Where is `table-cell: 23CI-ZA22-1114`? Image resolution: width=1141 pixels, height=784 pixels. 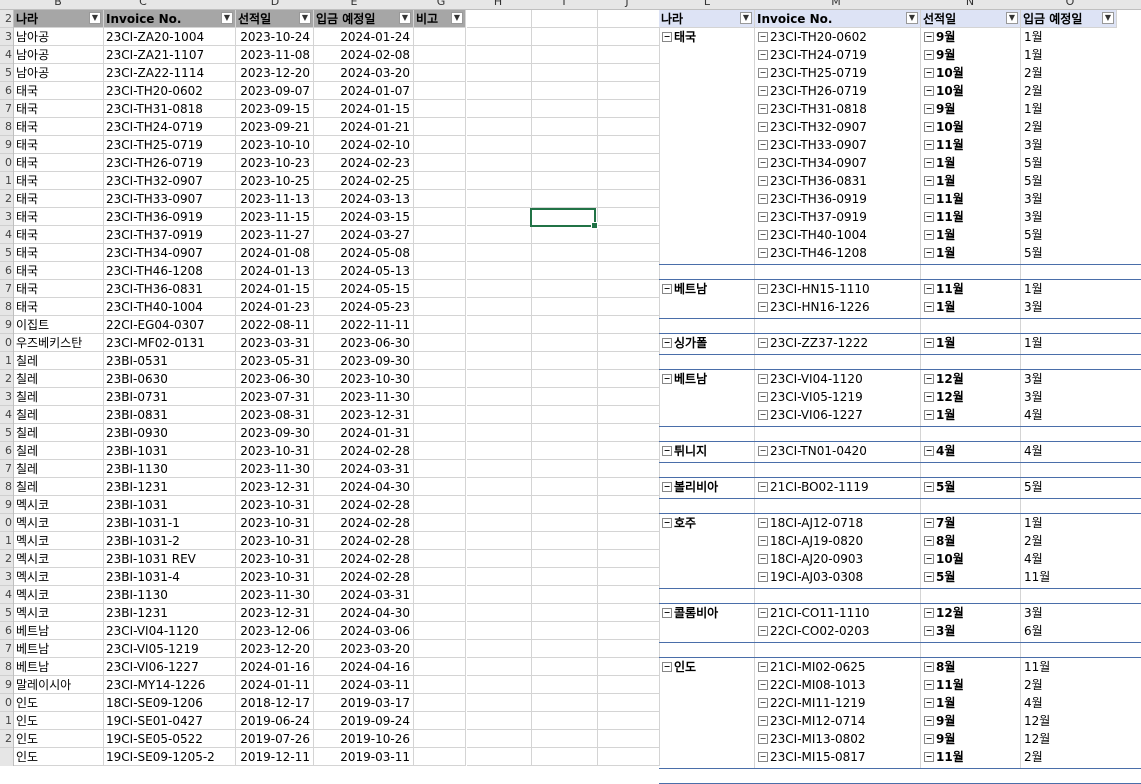 table-cell: 23CI-ZA22-1114 is located at coordinates (170, 73).